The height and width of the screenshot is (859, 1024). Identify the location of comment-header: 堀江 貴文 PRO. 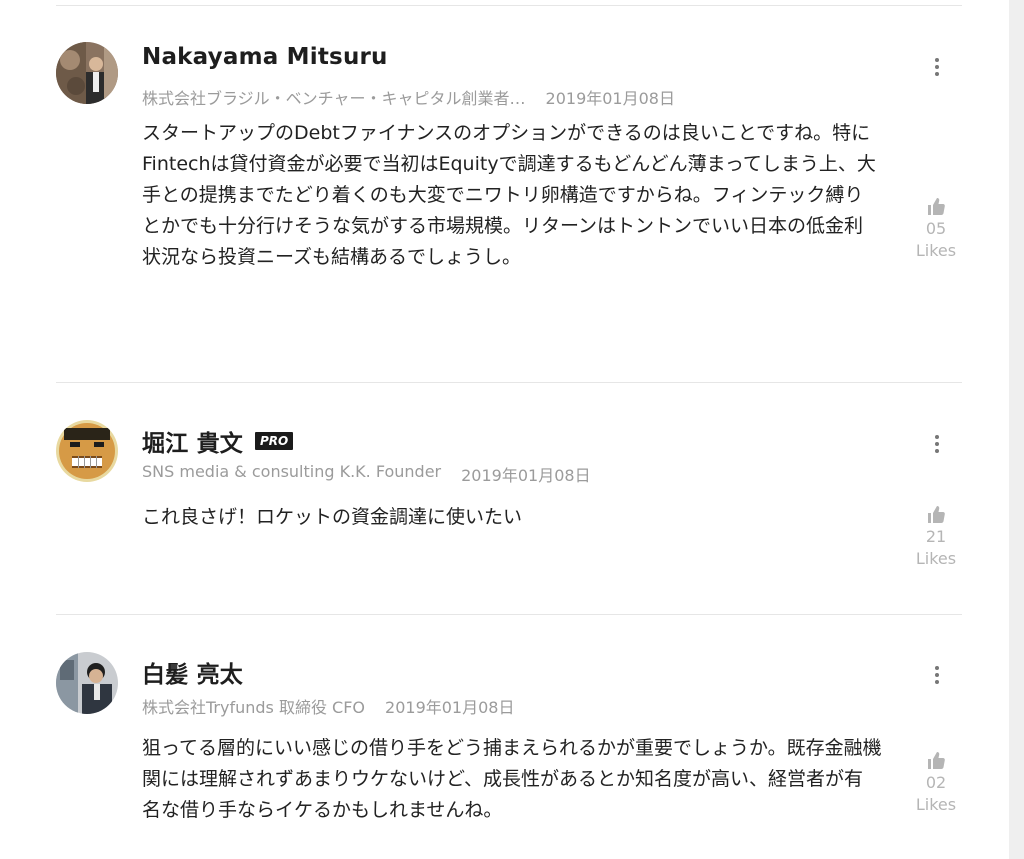
(218, 441).